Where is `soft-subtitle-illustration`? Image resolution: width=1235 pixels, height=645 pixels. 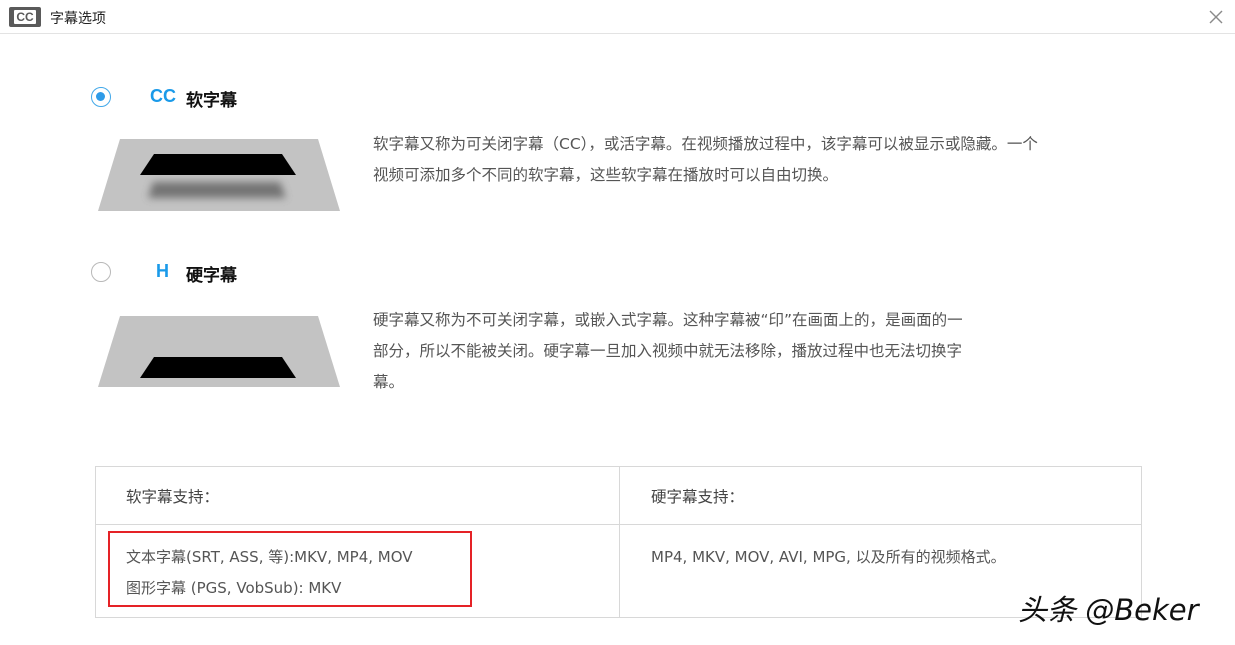 soft-subtitle-illustration is located at coordinates (219, 175).